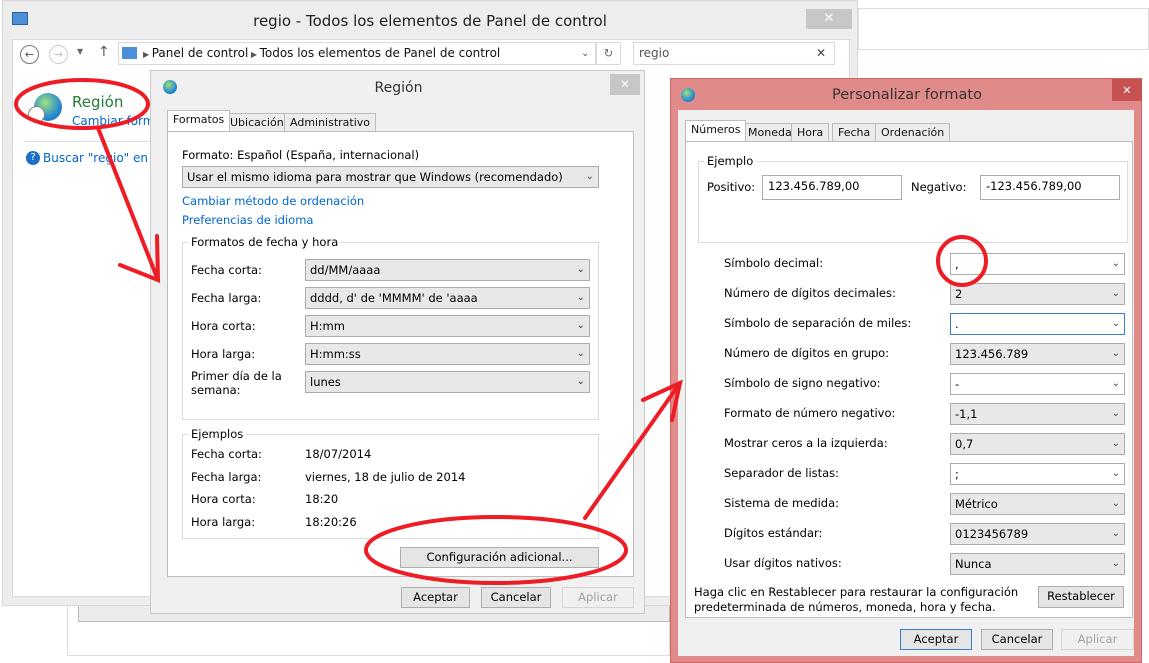 The image size is (1149, 663). Describe the element at coordinates (82, 104) in the screenshot. I see `annotation-ellipse-region` at that location.